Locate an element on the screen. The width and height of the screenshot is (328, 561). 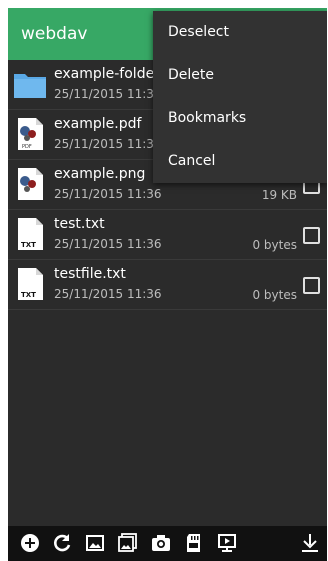
menu-item-bookmarks: Bookmarks is located at coordinates (240, 118).